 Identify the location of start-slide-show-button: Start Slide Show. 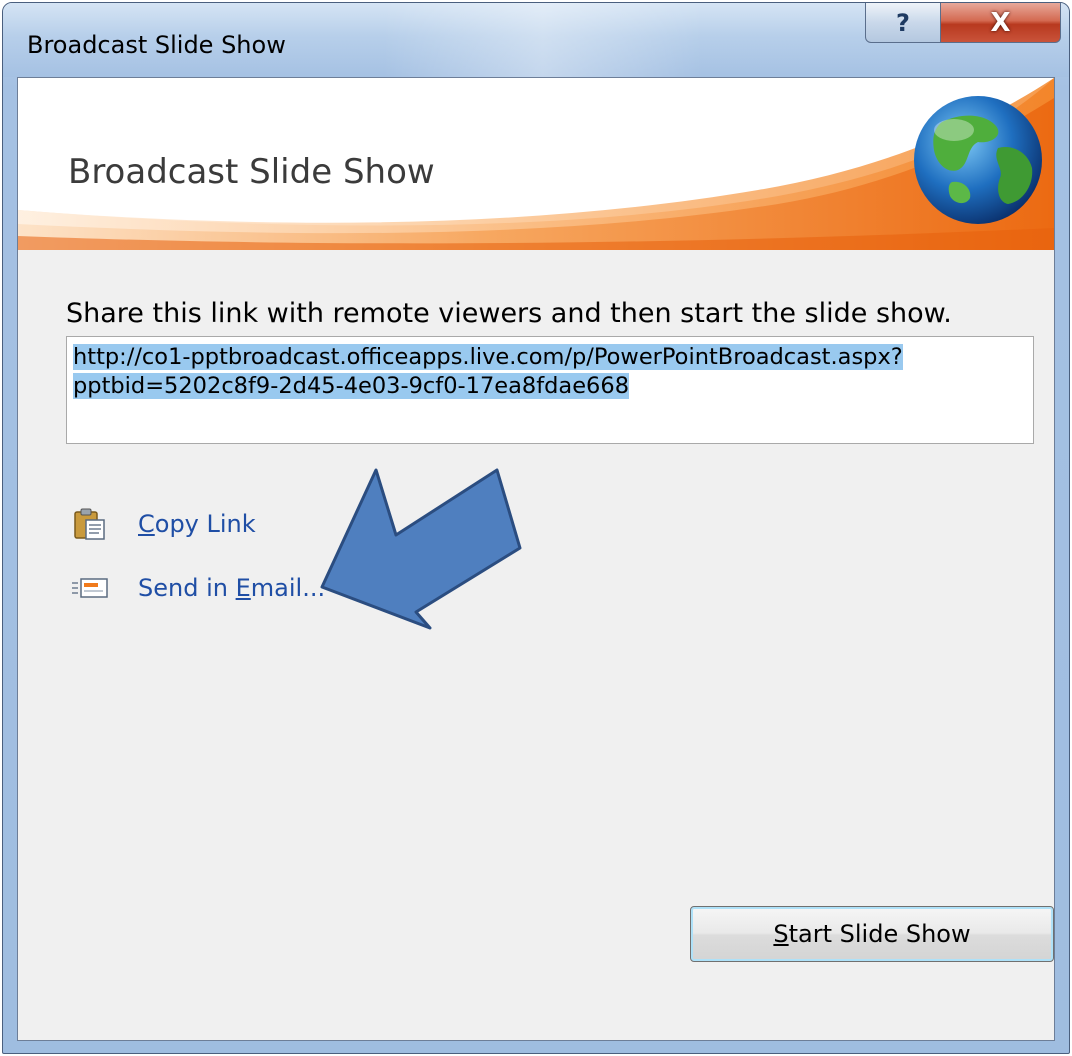
(872, 934).